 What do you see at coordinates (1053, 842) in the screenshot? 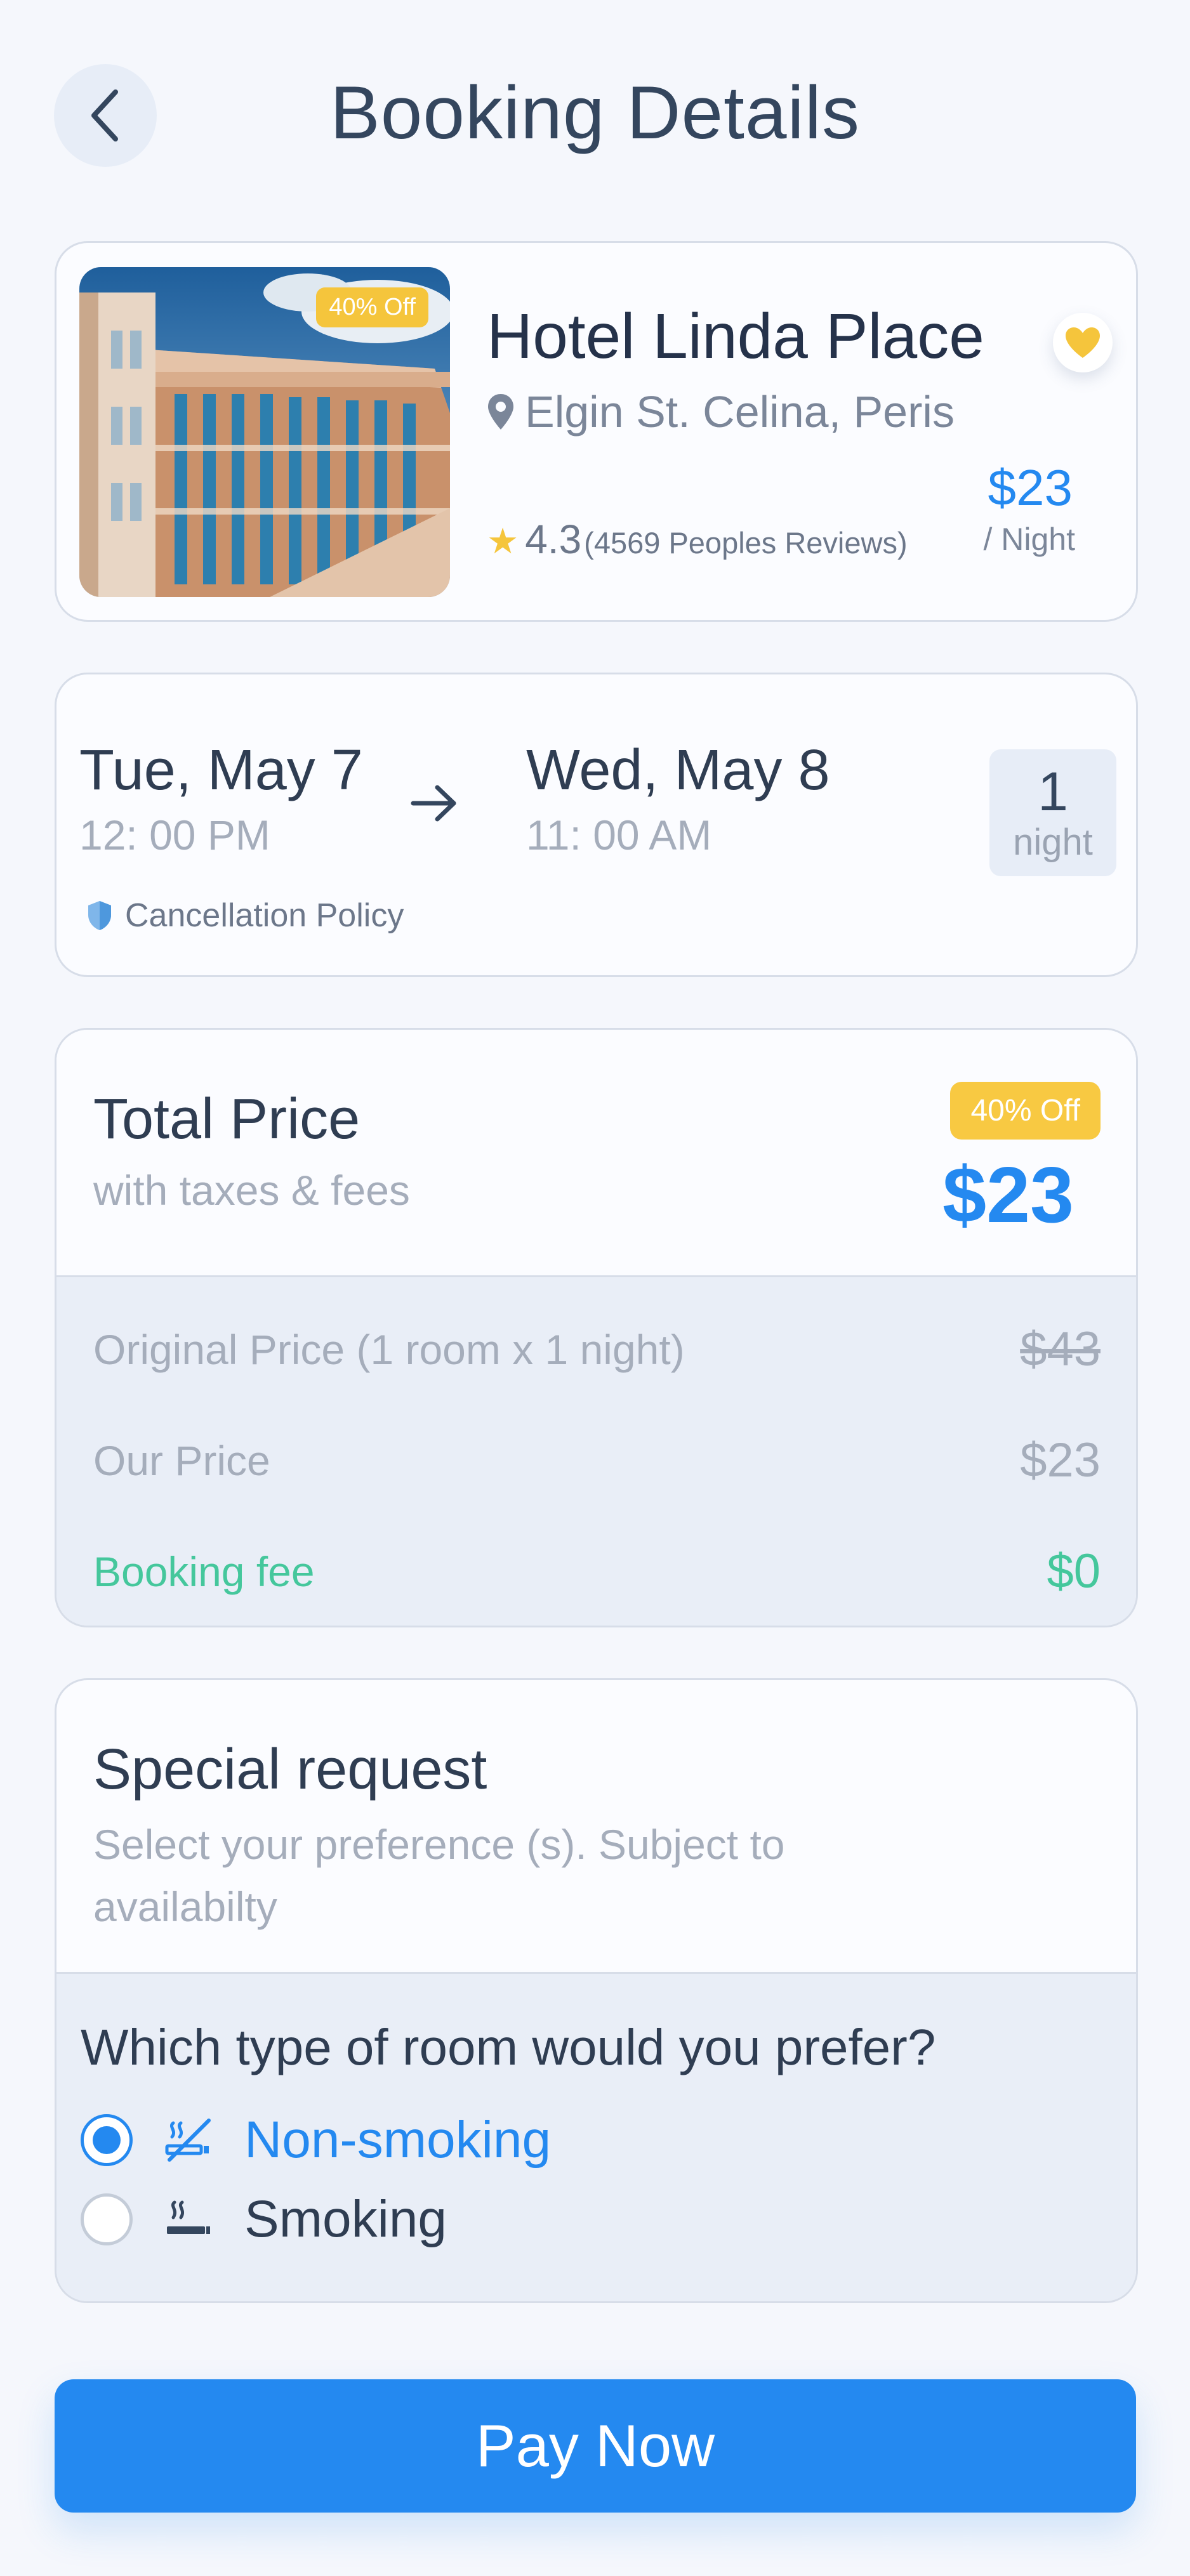
I see `nights-label: night` at bounding box center [1053, 842].